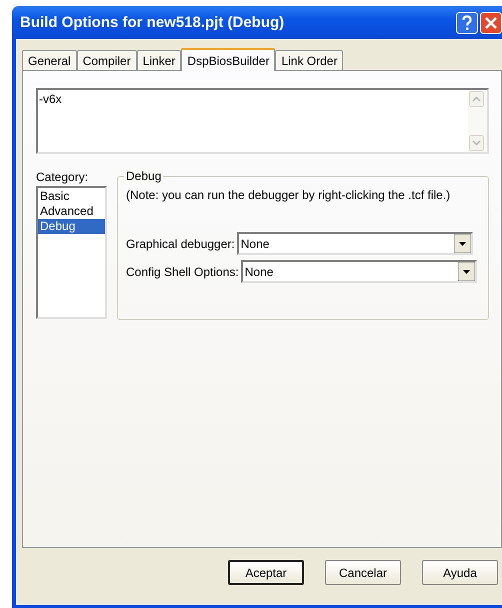 The height and width of the screenshot is (608, 502). I want to click on category-item: Advanced, so click(71, 211).